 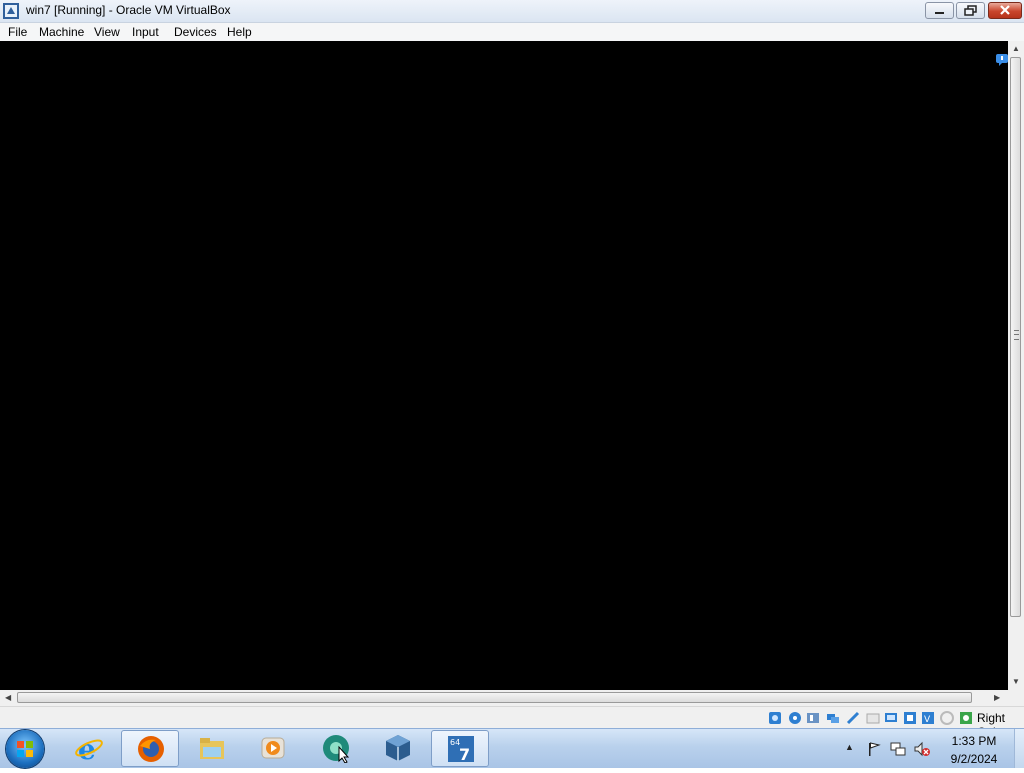 What do you see at coordinates (939, 10) in the screenshot?
I see `minimize-button` at bounding box center [939, 10].